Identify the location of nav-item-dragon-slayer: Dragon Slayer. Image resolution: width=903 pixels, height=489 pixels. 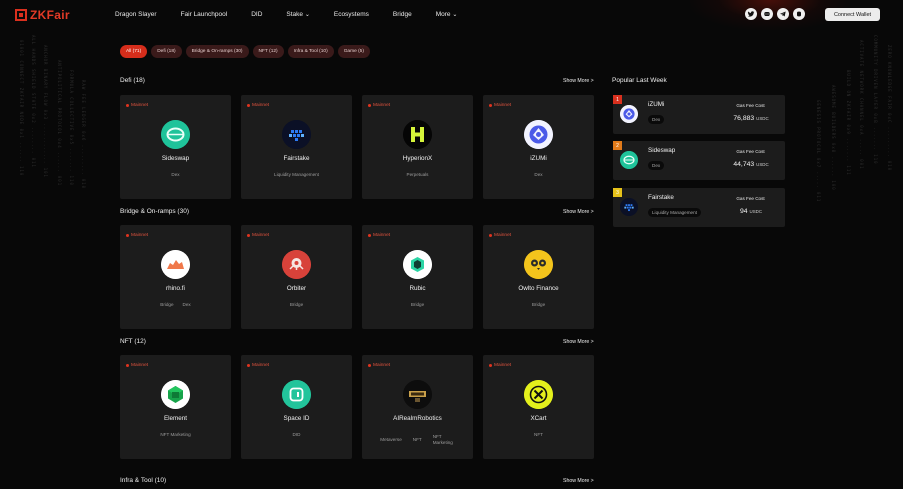
(136, 14).